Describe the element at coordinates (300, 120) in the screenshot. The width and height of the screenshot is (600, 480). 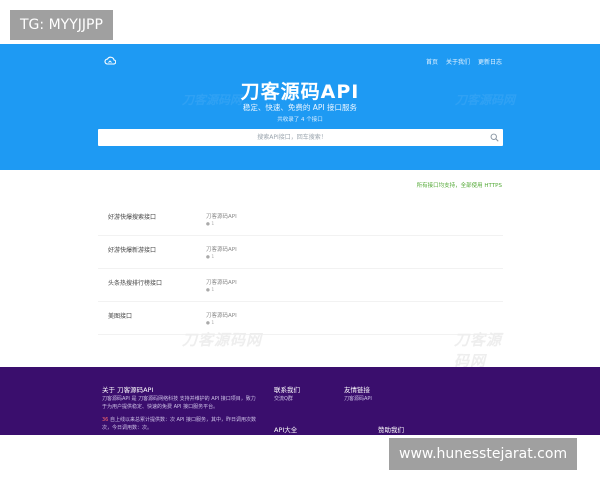
I see `api-count-text: 共收录了 4 个接口` at that location.